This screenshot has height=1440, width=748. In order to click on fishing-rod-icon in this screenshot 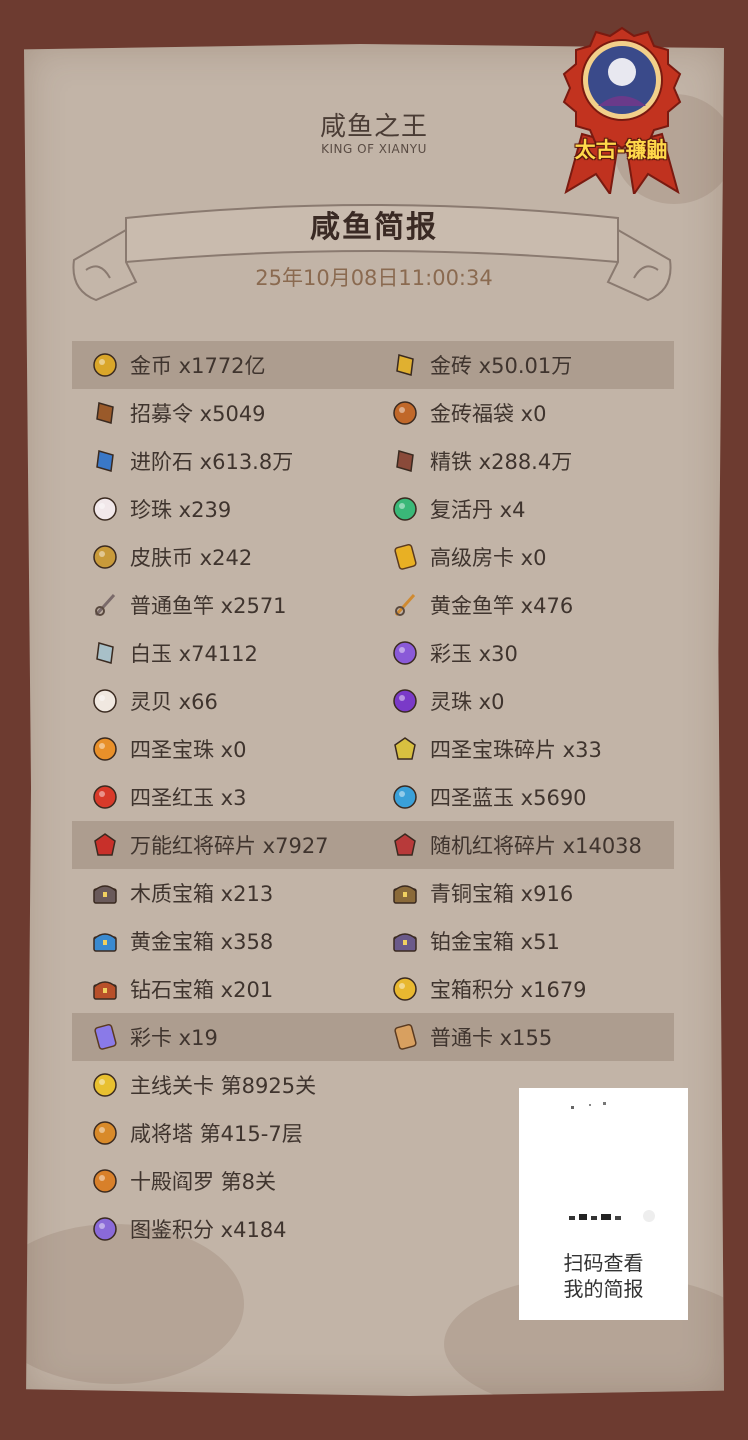, I will do `click(105, 605)`.